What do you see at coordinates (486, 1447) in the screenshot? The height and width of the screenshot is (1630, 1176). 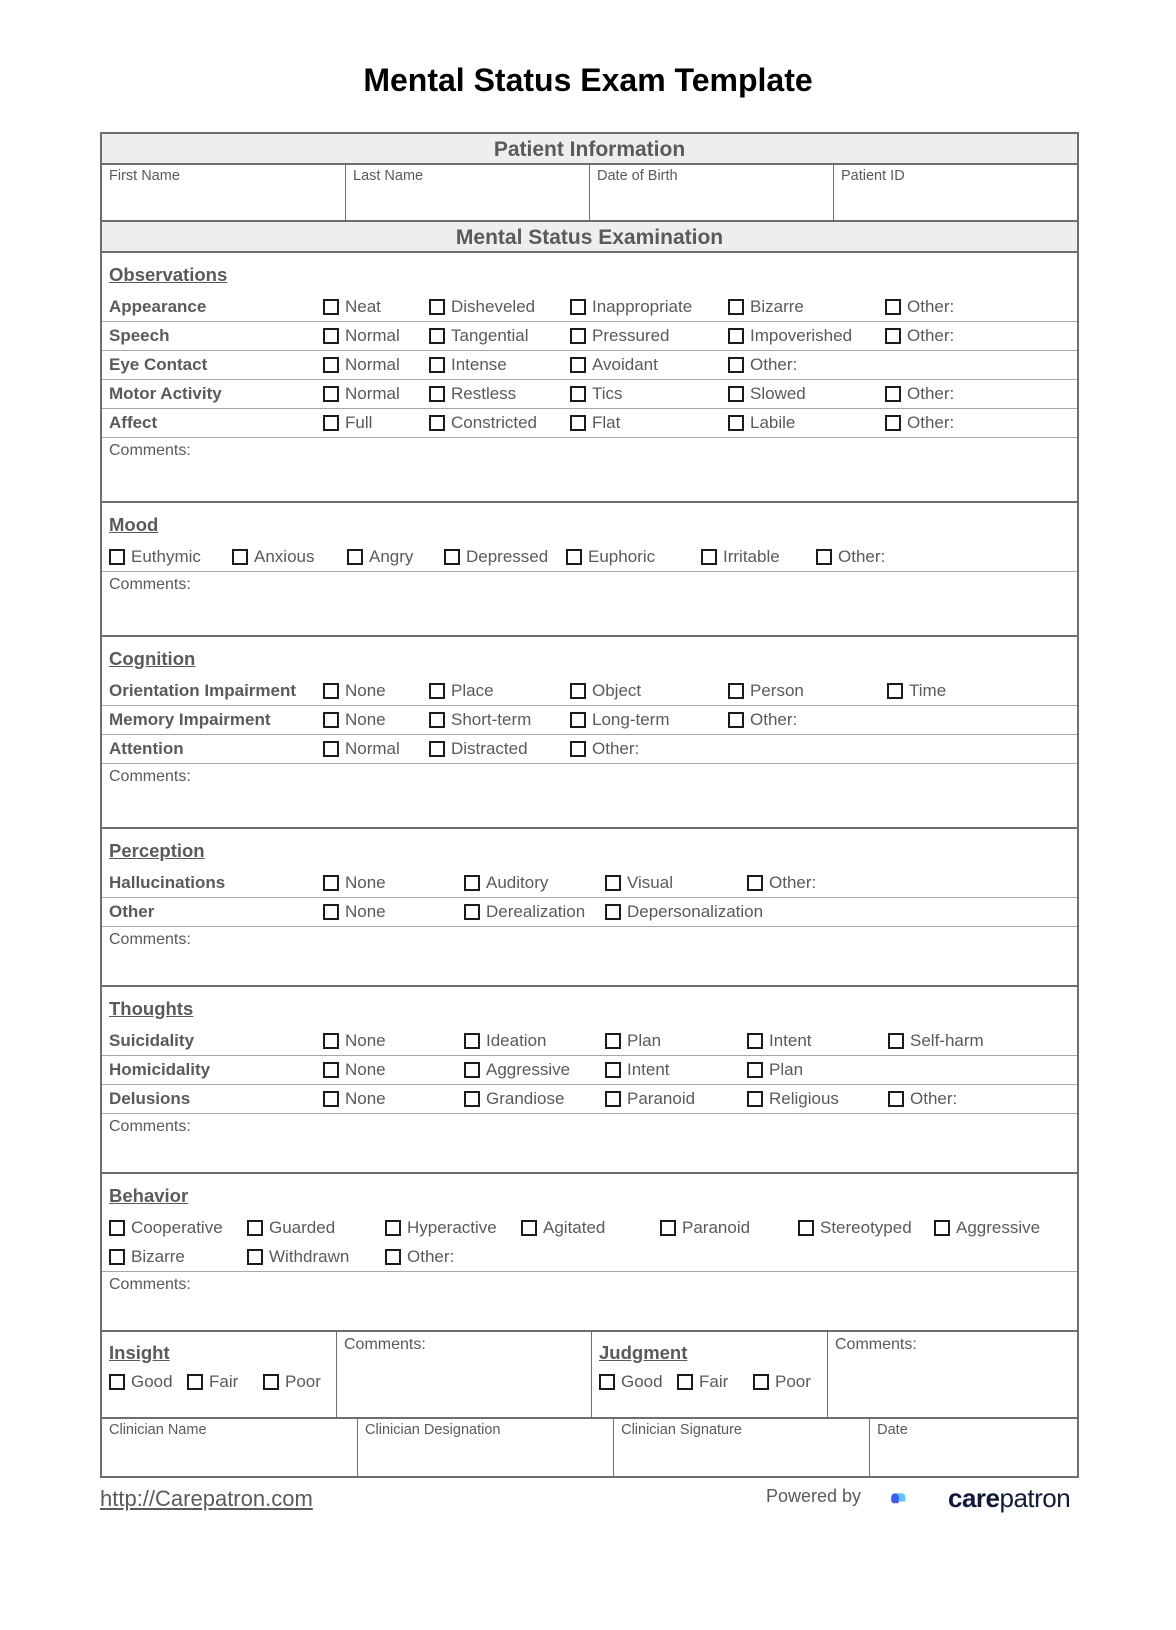 I see `clinician-designation-field: Clinician Designation` at bounding box center [486, 1447].